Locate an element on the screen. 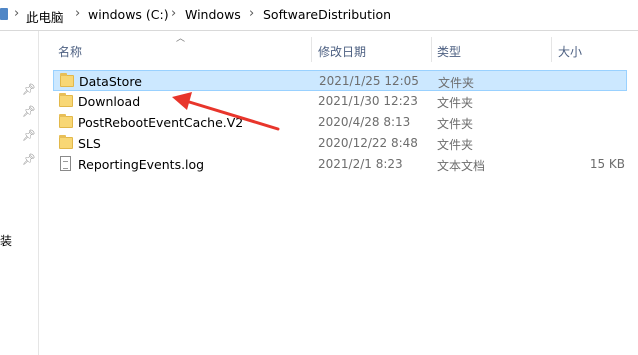 Image resolution: width=638 pixels, height=355 pixels. column-header-type: 类型 is located at coordinates (449, 51).